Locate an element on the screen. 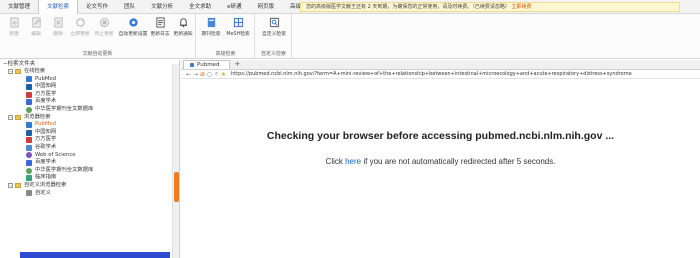 This screenshot has width=700, height=258. delete-button: 删除 is located at coordinates (58, 27).